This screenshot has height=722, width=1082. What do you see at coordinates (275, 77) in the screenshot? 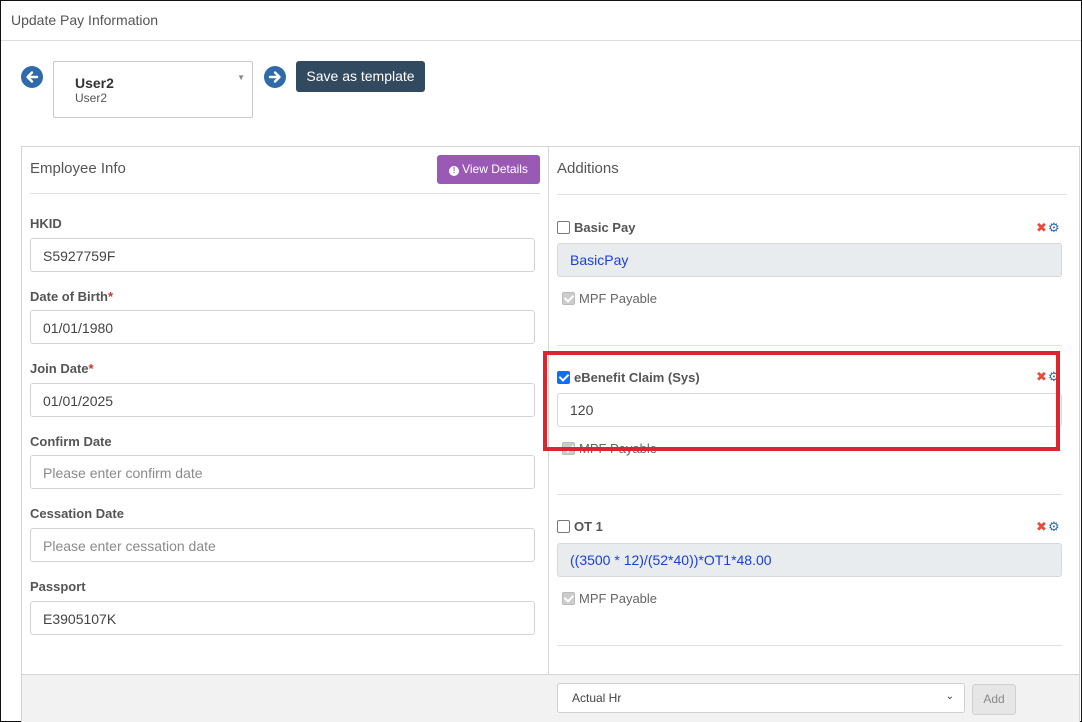
I see `next-user-icon` at bounding box center [275, 77].